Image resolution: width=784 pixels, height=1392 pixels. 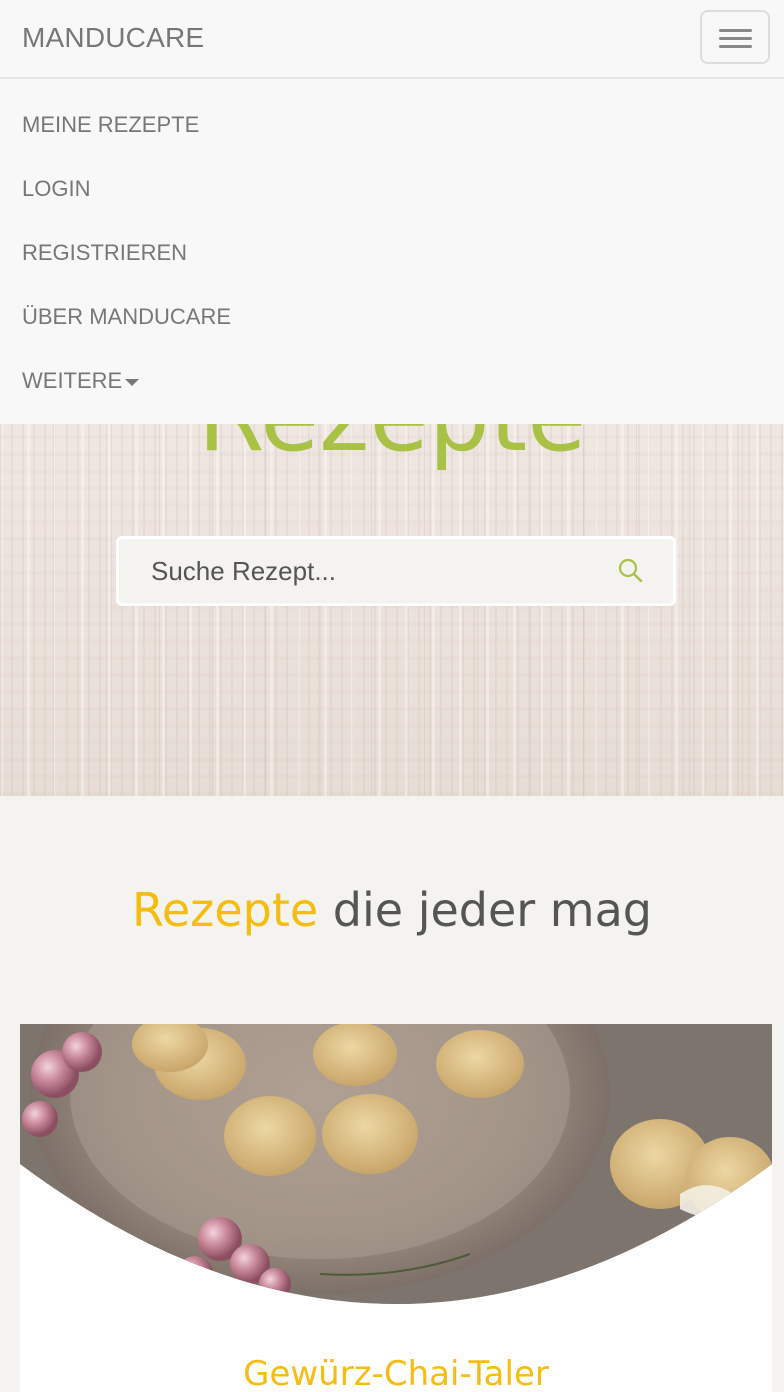 I want to click on menu-item-login: LOGIN, so click(x=56, y=189).